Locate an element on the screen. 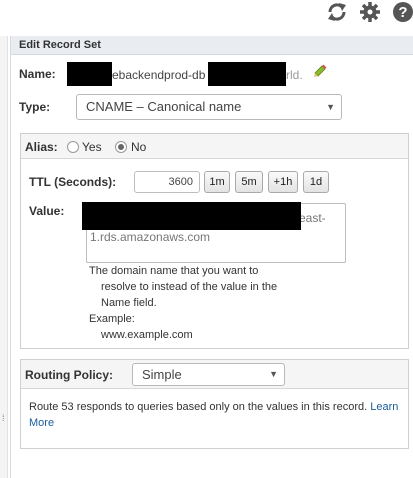 This screenshot has height=478, width=413. routing-policy-select: Simple ▼ is located at coordinates (208, 374).